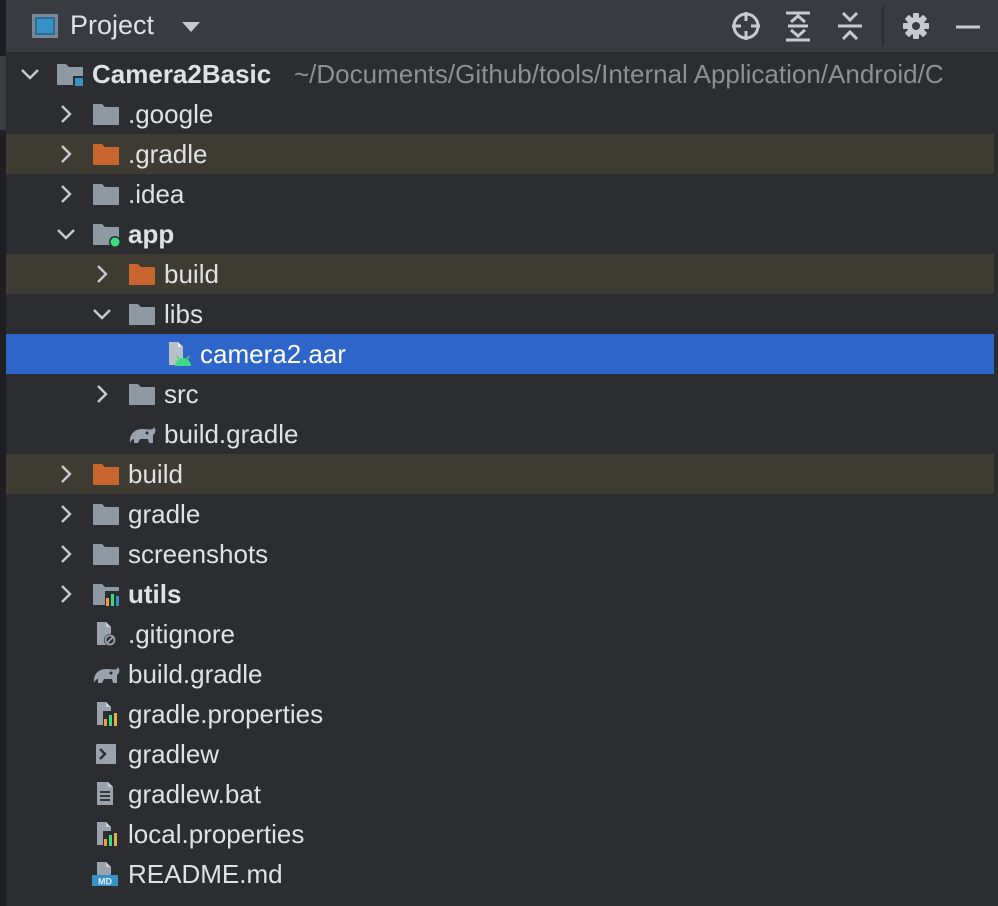 The height and width of the screenshot is (906, 998). Describe the element at coordinates (198, 554) in the screenshot. I see `tree-item-label: screenshots` at that location.